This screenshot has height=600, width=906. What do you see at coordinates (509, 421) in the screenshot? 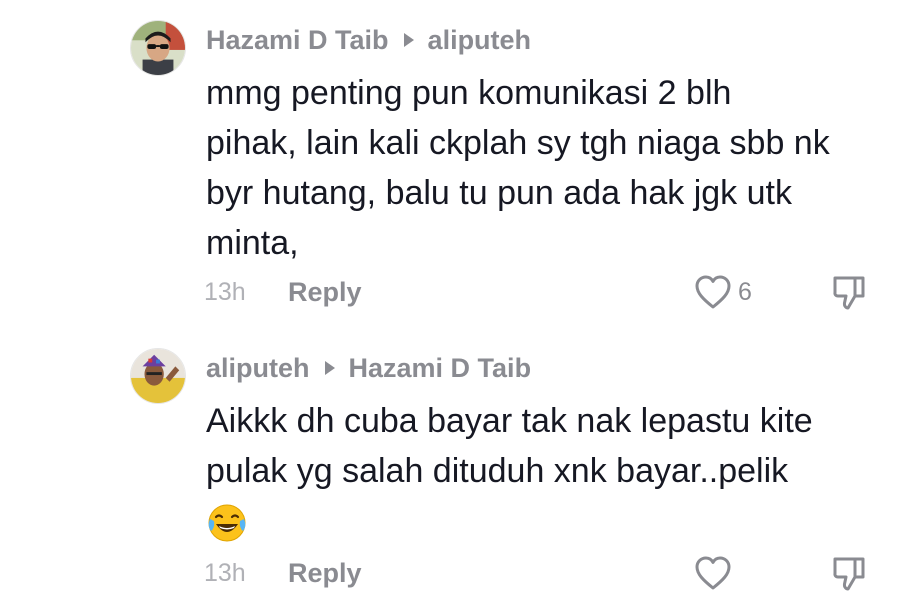
I see `comment-text-line: Aikkk dh cuba bayar tak nak lepastu kite` at bounding box center [509, 421].